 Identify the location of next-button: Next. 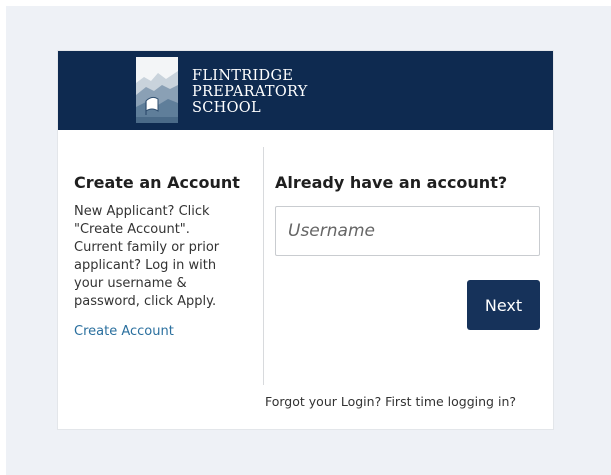
(503, 305).